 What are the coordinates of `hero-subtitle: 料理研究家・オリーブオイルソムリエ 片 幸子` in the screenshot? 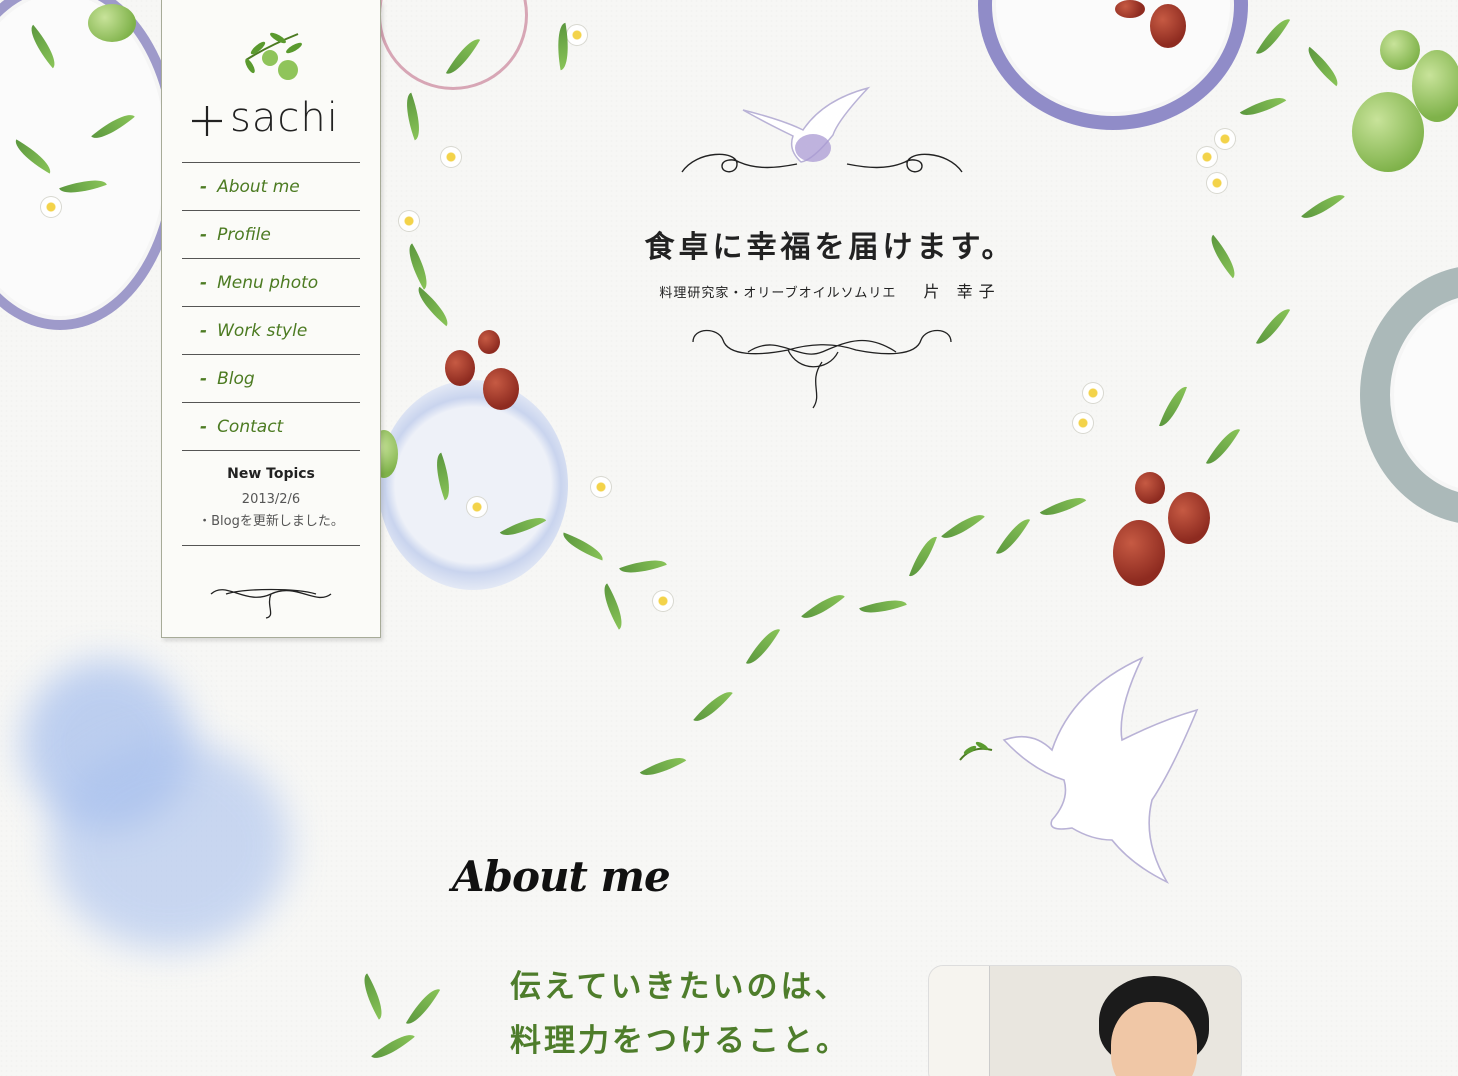 It's located at (830, 290).